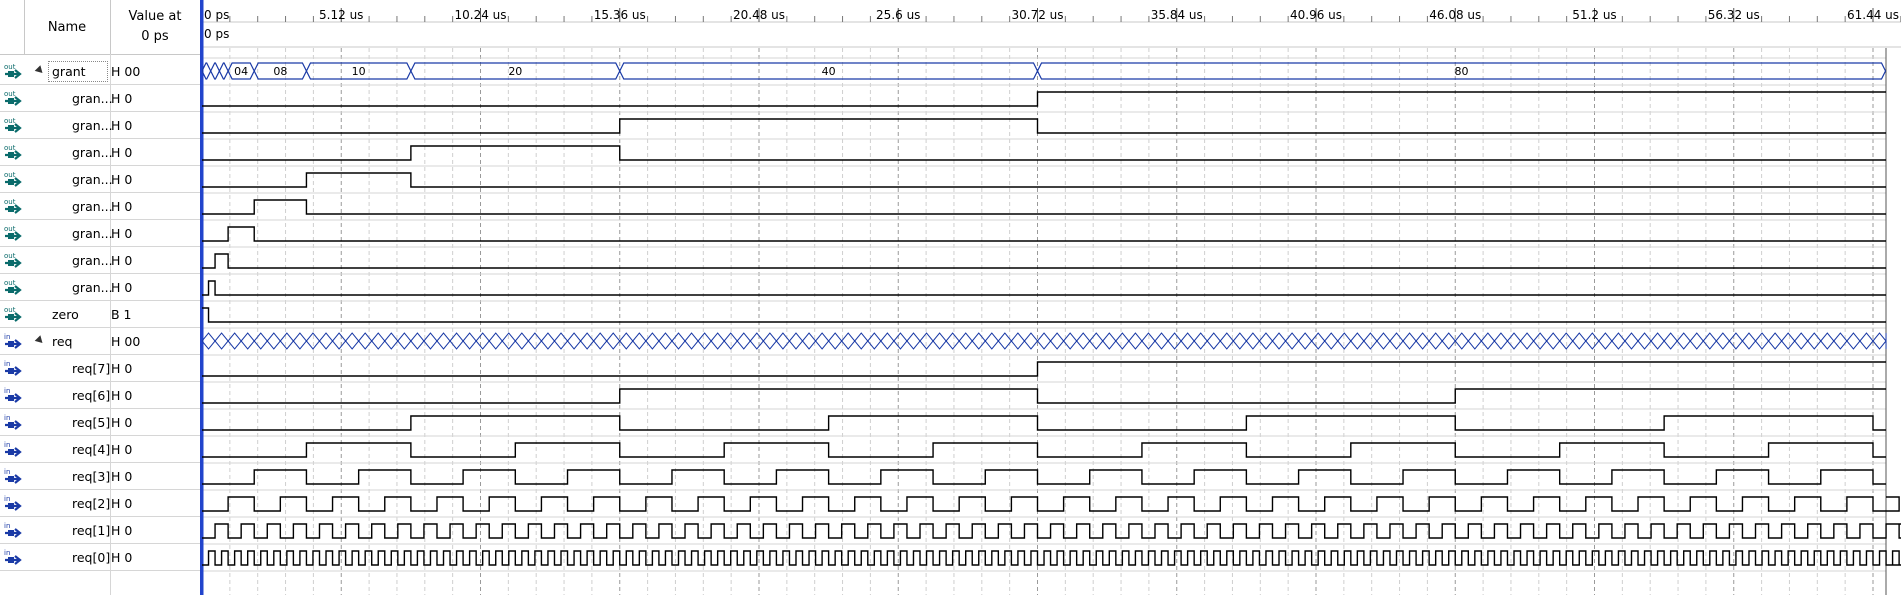 This screenshot has width=1901, height=595. Describe the element at coordinates (759, 15) in the screenshot. I see `ruler-tick-label: 20.48 us` at that location.